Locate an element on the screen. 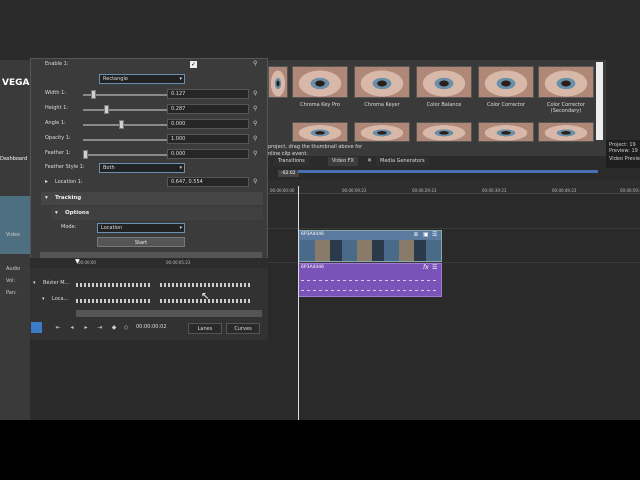  dashboard-label: Dashboard is located at coordinates (13, 159).